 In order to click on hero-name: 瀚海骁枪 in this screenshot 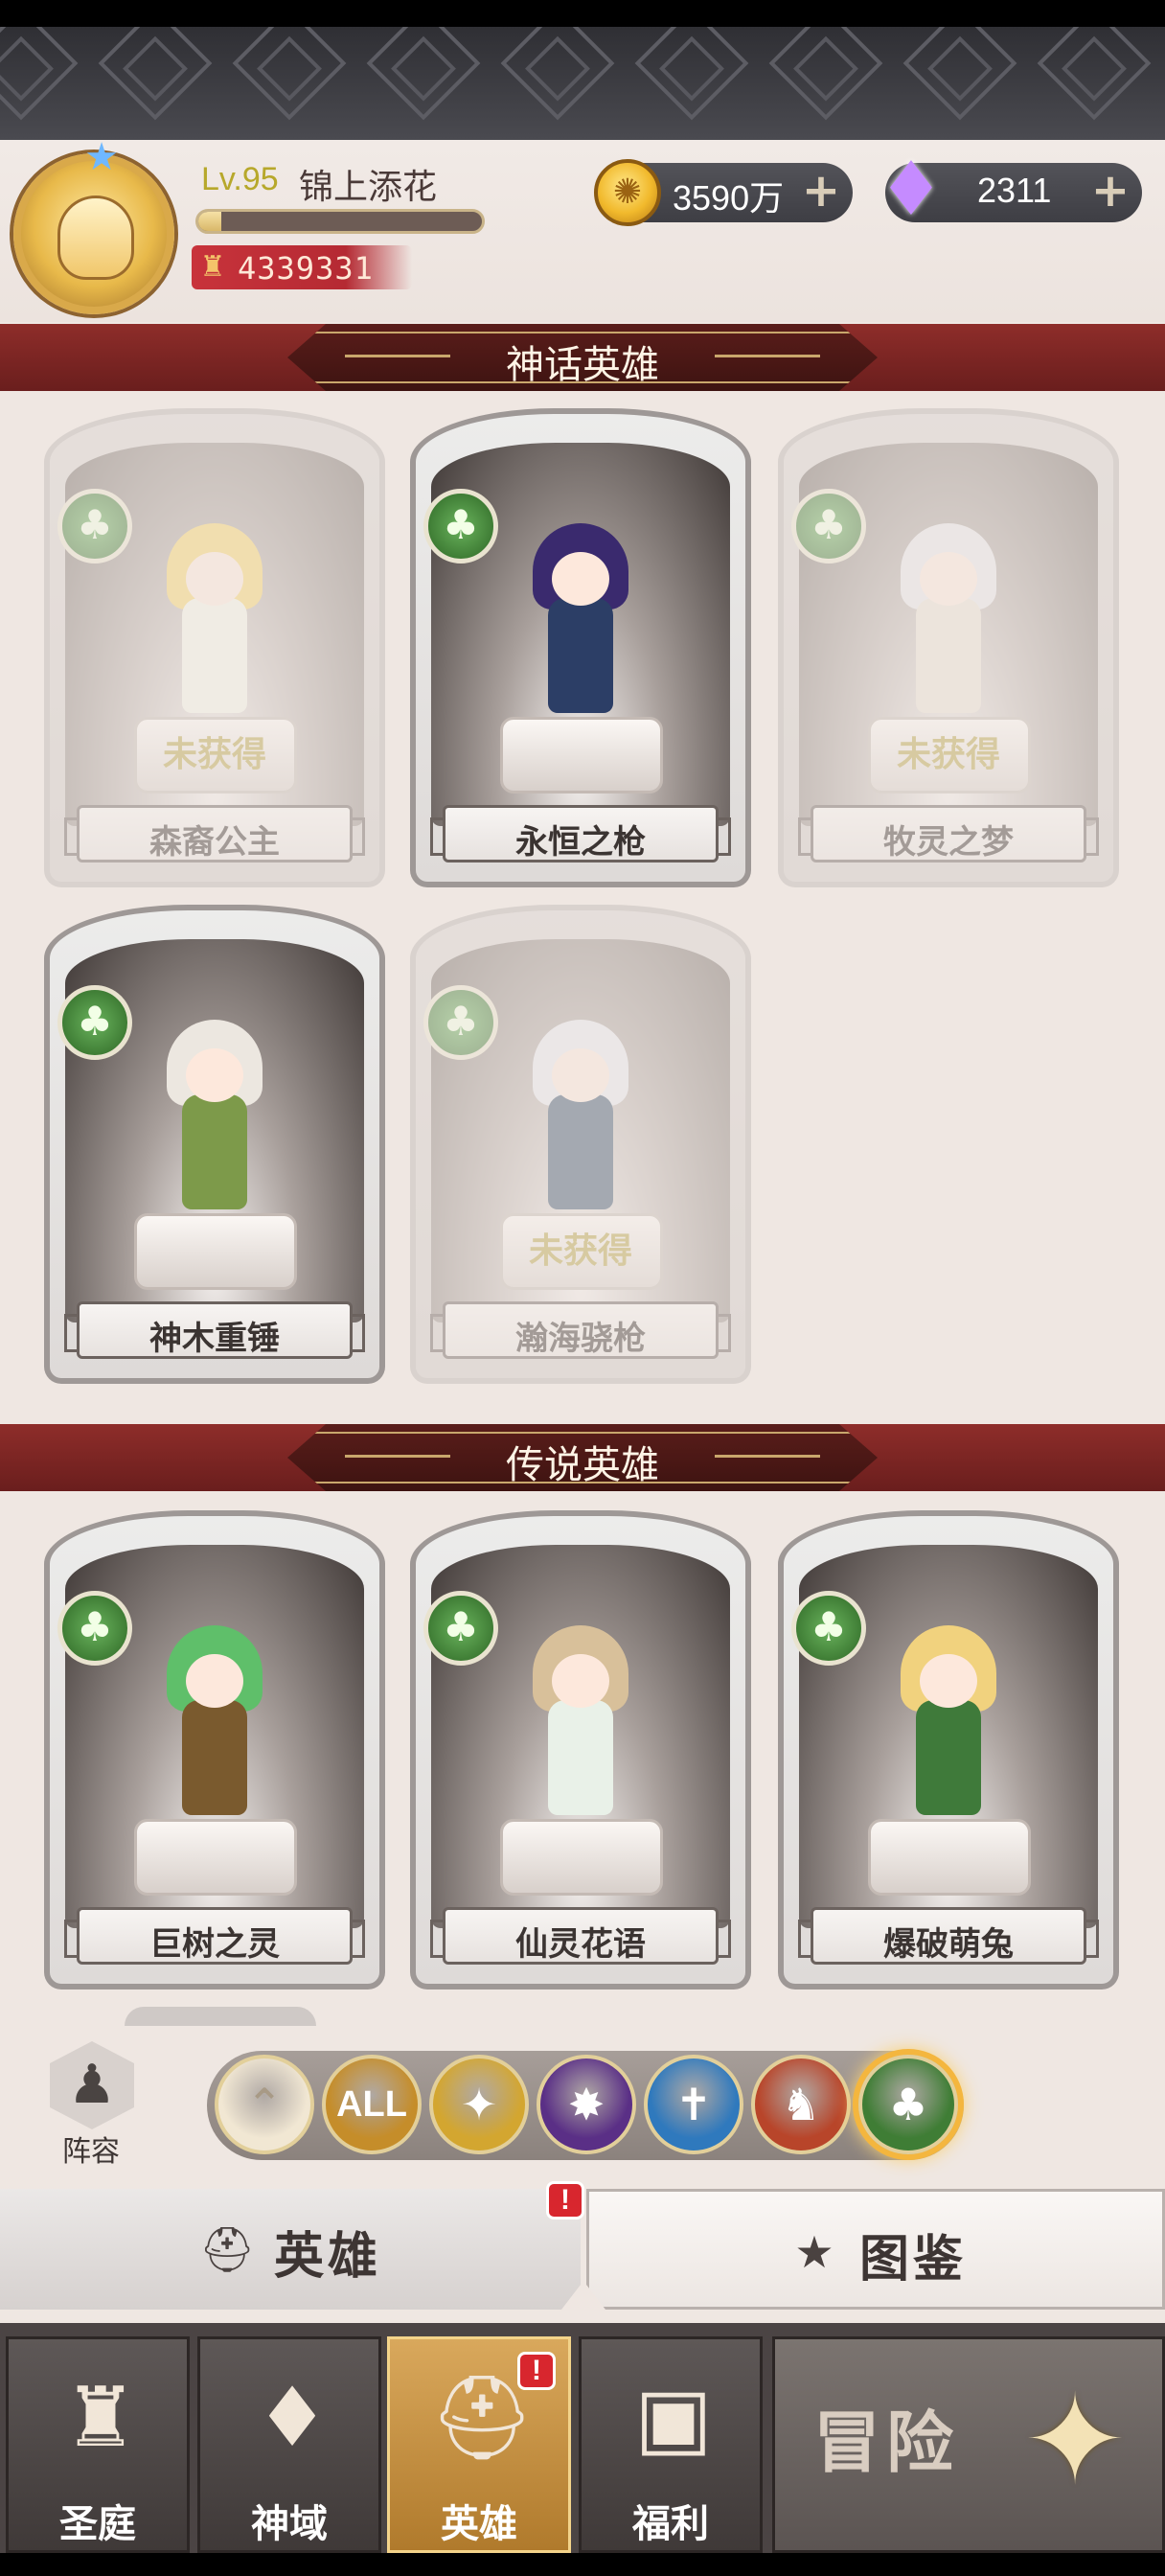, I will do `click(581, 1339)`.